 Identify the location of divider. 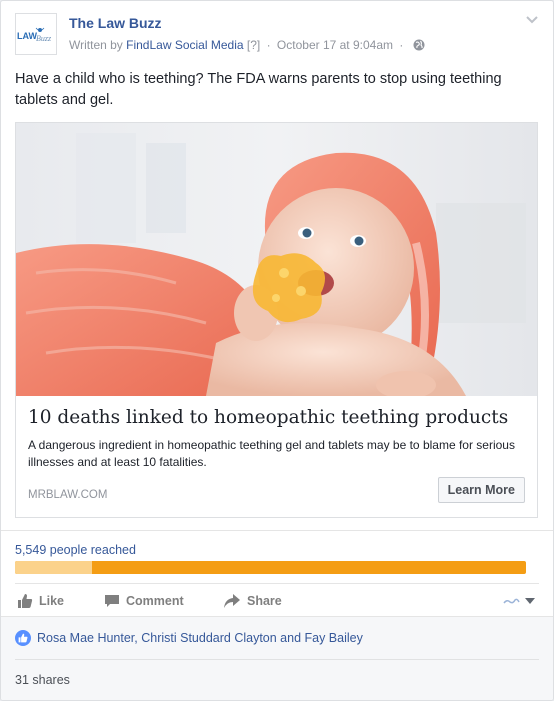
(277, 659).